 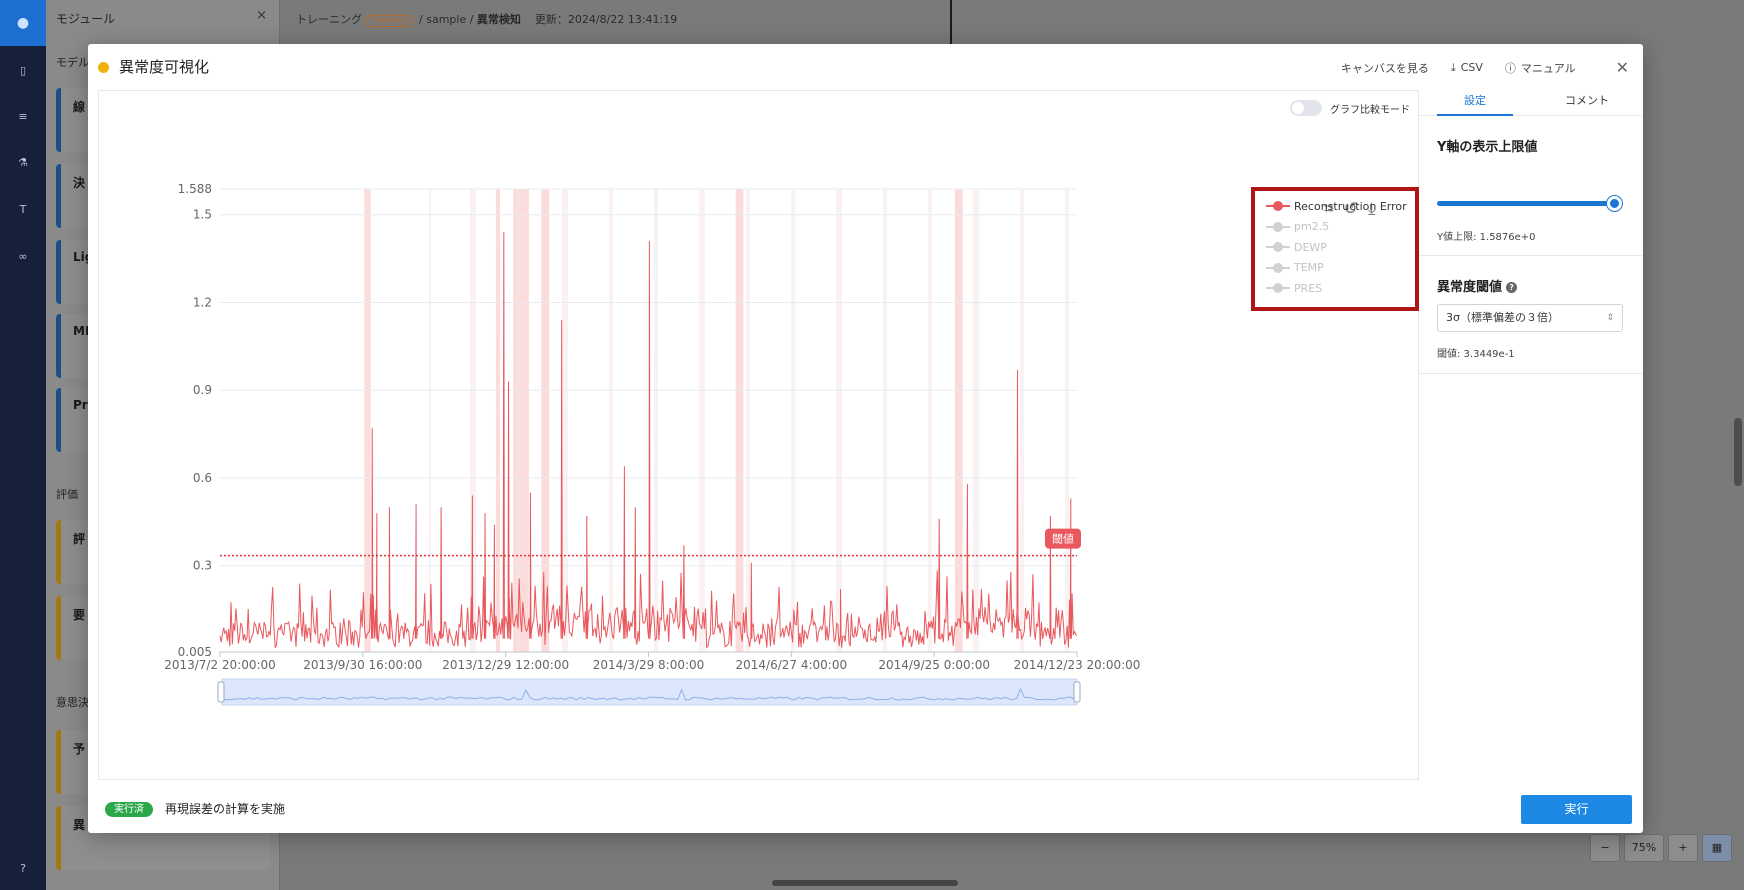 I want to click on manual-link: ⓘ マニュアル, so click(x=1540, y=68).